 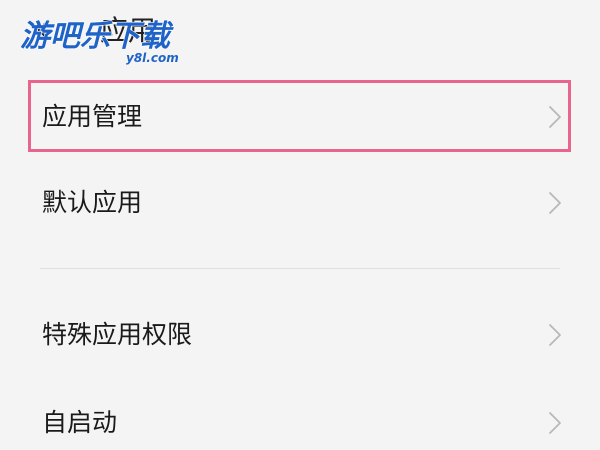 What do you see at coordinates (128, 30) in the screenshot?
I see `page-title: 应用` at bounding box center [128, 30].